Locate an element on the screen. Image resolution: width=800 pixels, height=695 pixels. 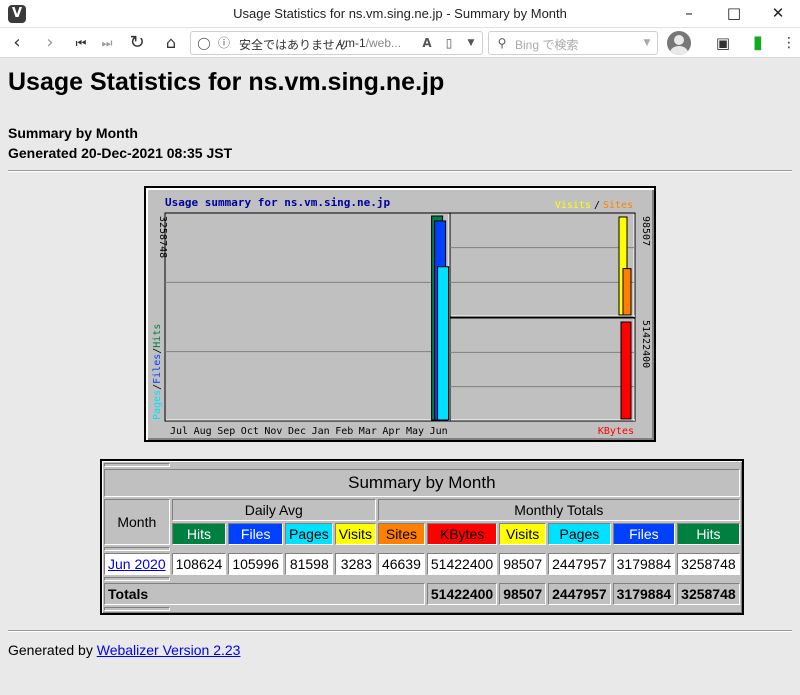
panel-icon: ▮ is located at coordinates (758, 43).